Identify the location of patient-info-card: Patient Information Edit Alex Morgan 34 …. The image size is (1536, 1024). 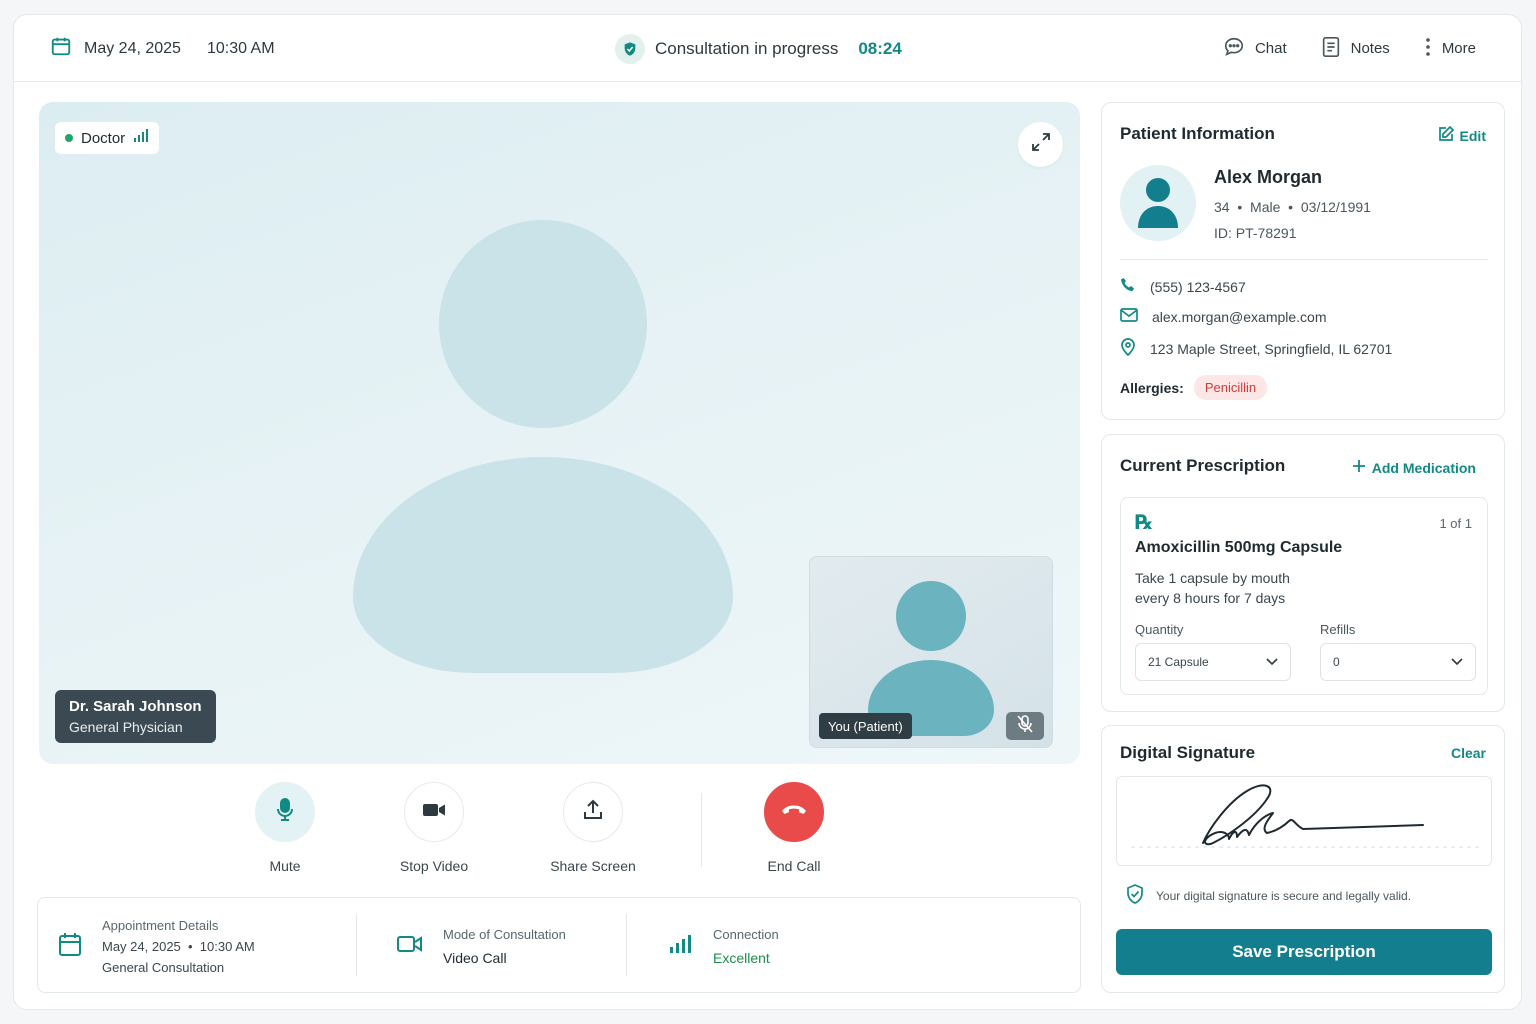
(1303, 261).